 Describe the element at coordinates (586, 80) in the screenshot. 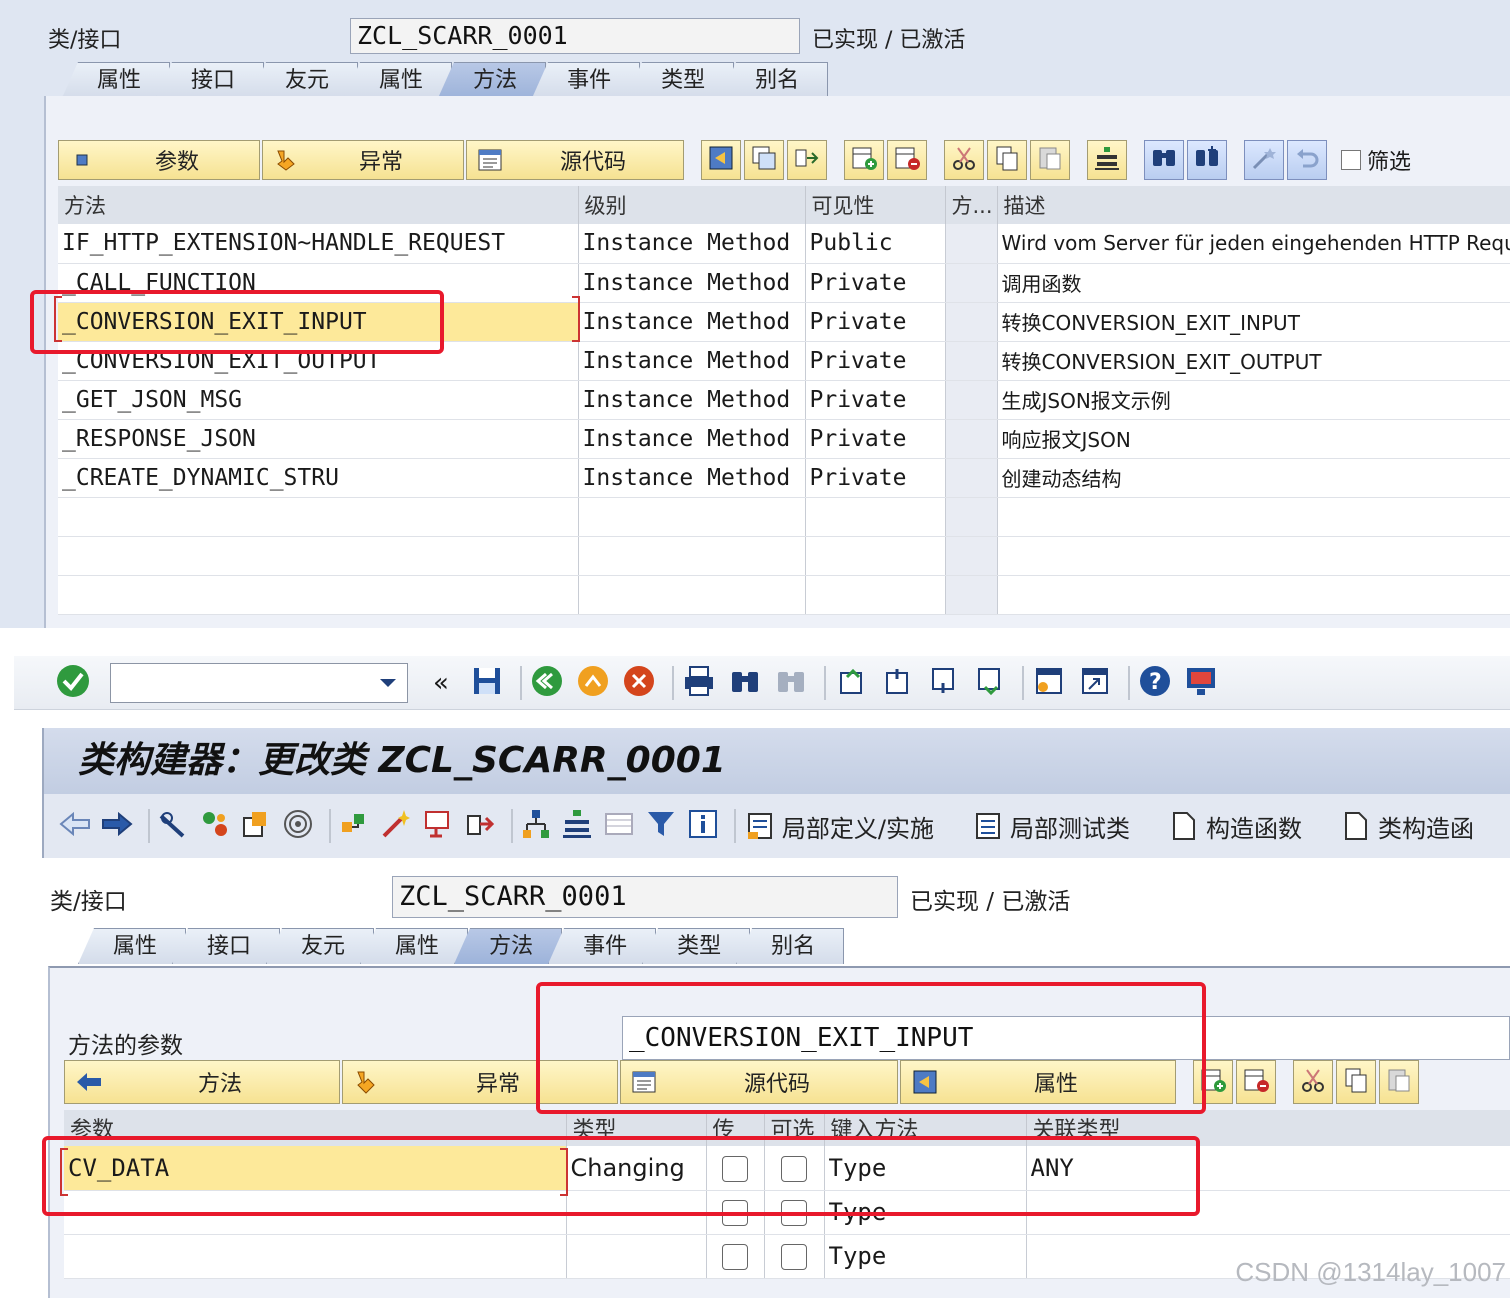

I see `tab-6: 事件` at that location.